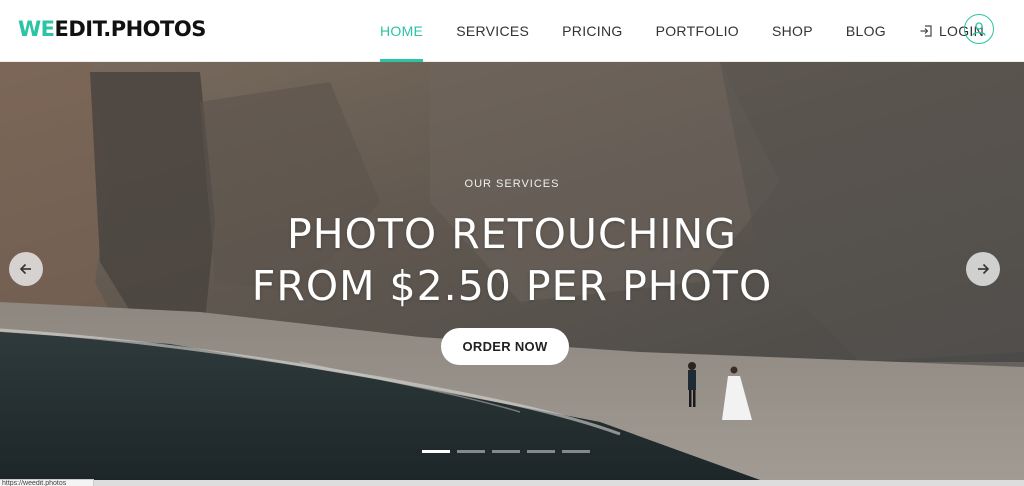 The image size is (1024, 486). Describe the element at coordinates (866, 31) in the screenshot. I see `nav-blog: BLOG` at that location.